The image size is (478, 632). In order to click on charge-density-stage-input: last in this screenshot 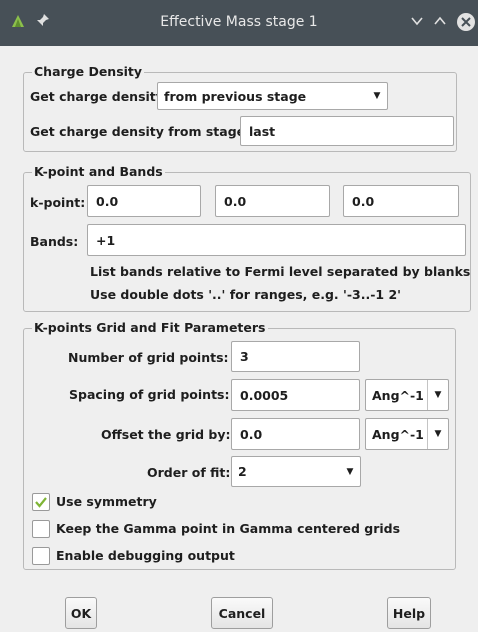, I will do `click(347, 131)`.